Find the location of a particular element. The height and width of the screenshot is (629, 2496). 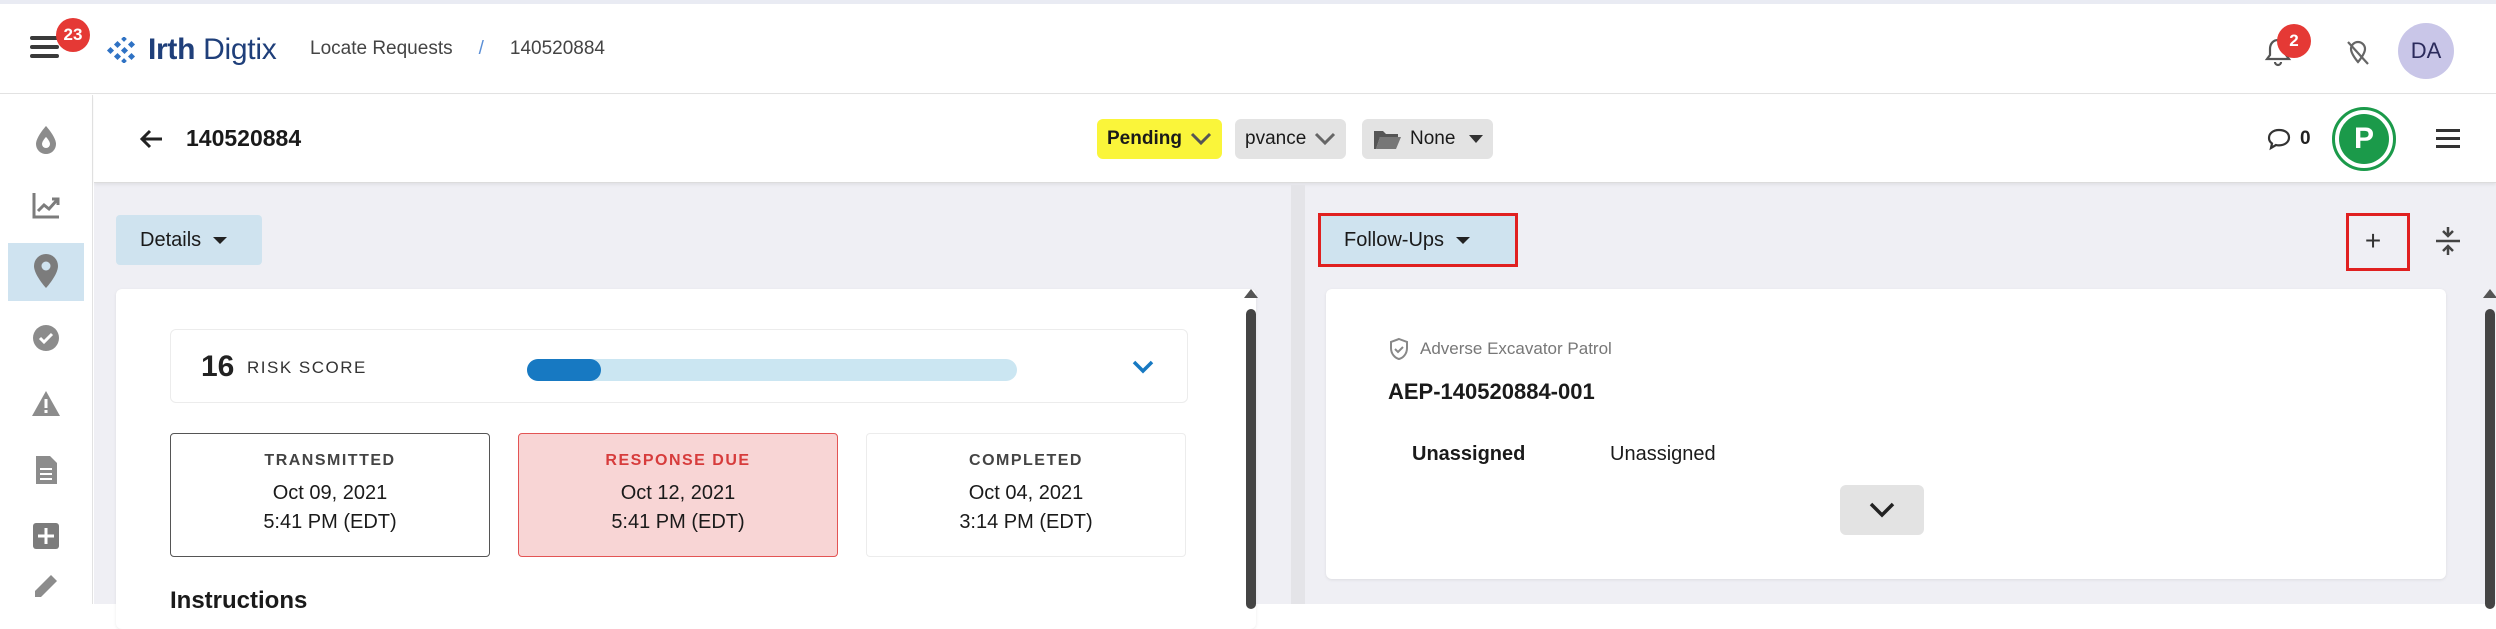

follow-ups-scrollbar is located at coordinates (2489, 449).